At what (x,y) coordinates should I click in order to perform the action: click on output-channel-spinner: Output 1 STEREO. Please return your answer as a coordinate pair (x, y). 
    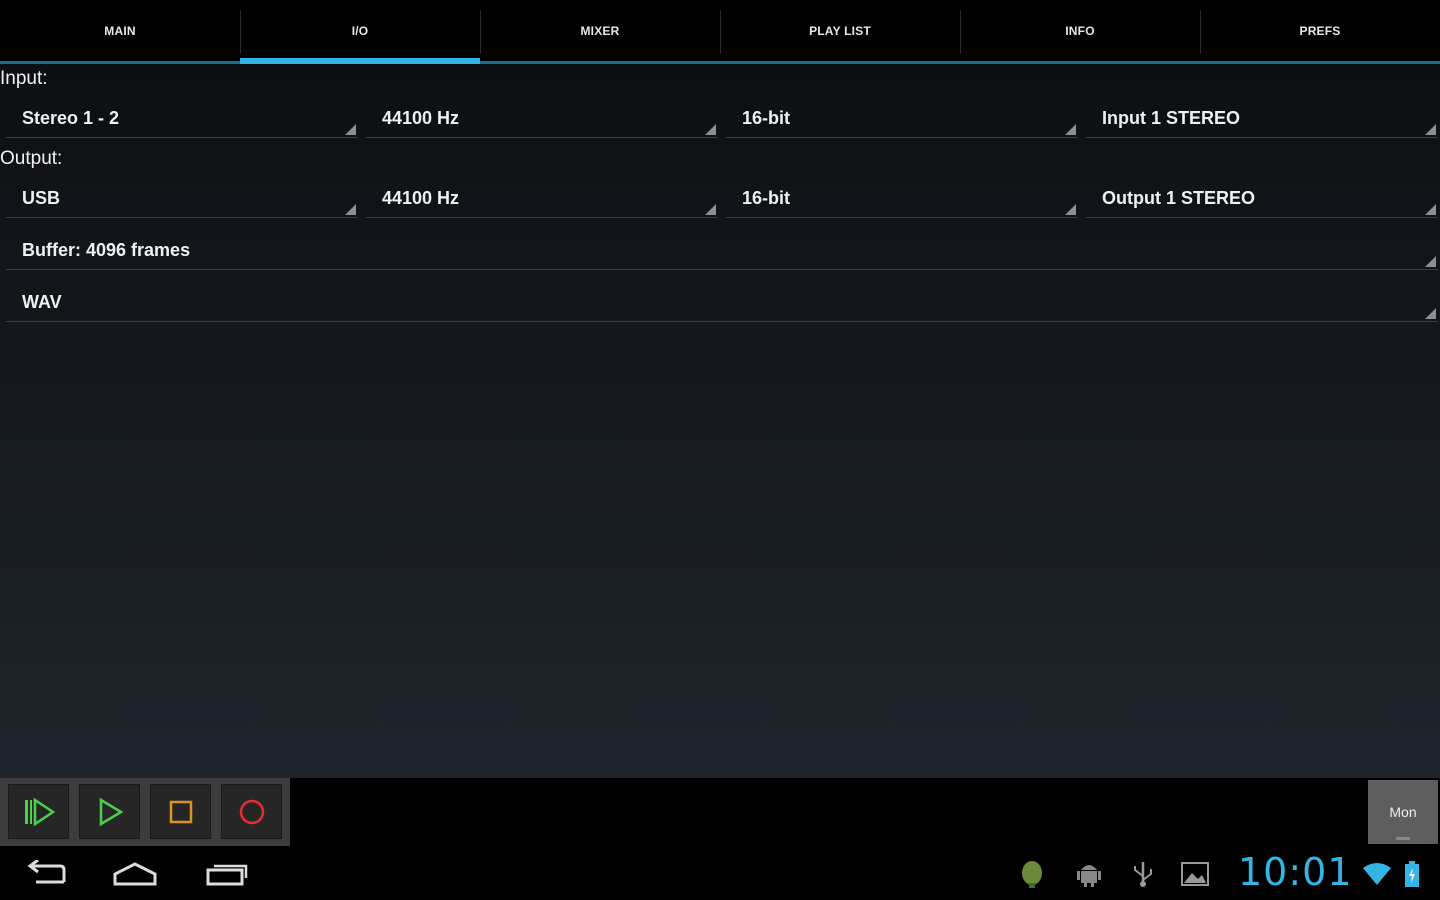
    Looking at the image, I should click on (1262, 198).